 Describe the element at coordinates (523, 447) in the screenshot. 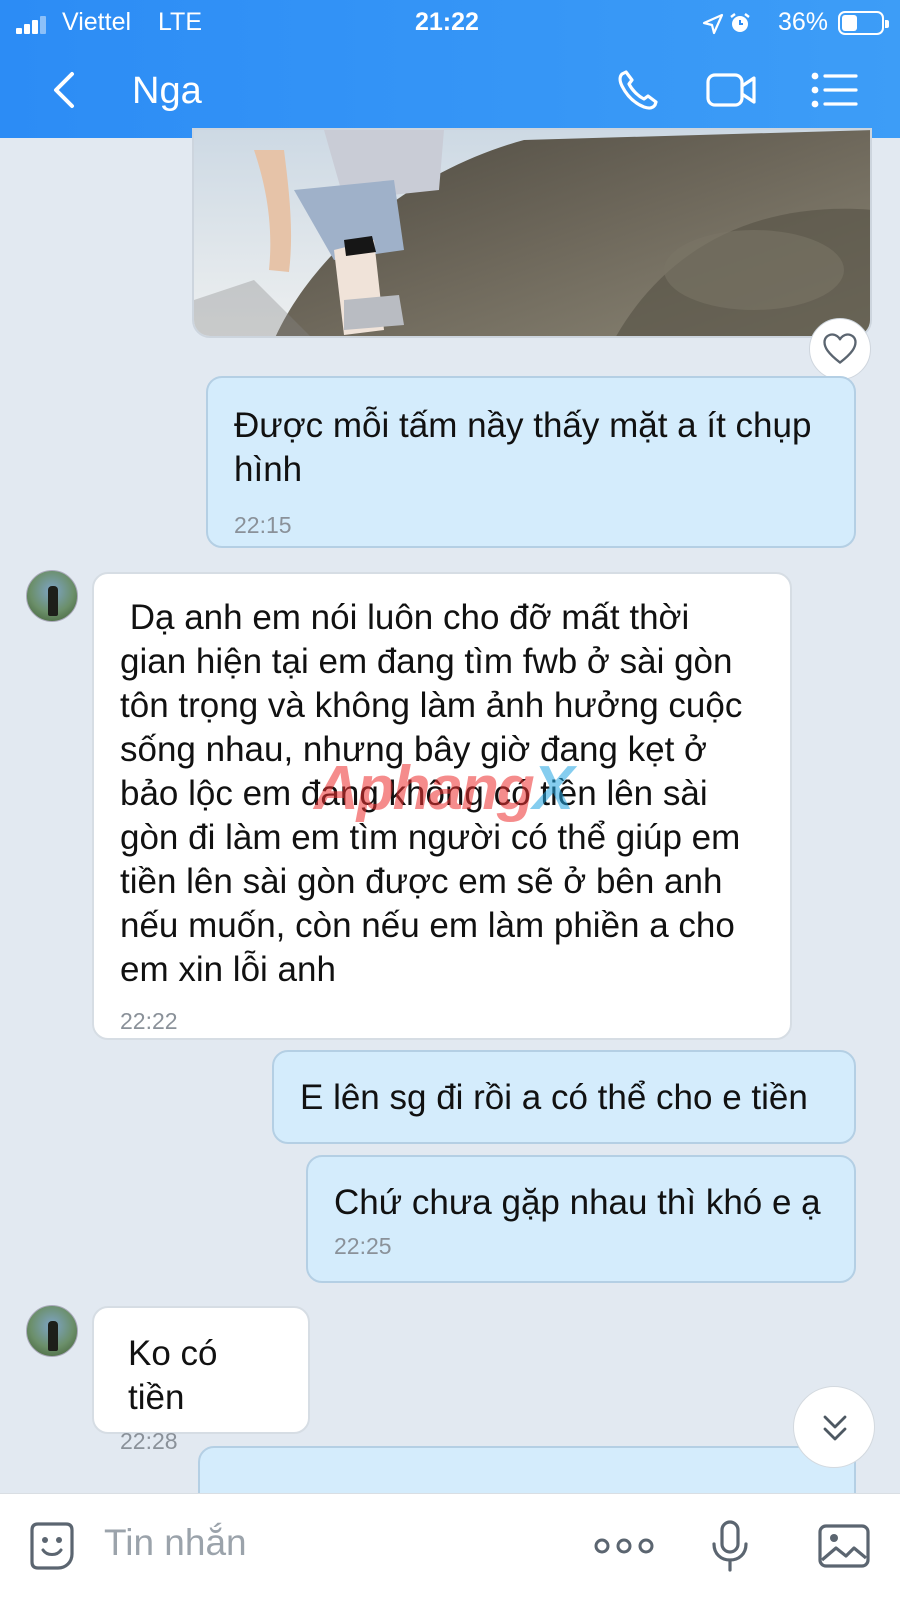

I see `message-text: Được mỗi tấm nầy thấy mặt a ít chụp hình` at that location.